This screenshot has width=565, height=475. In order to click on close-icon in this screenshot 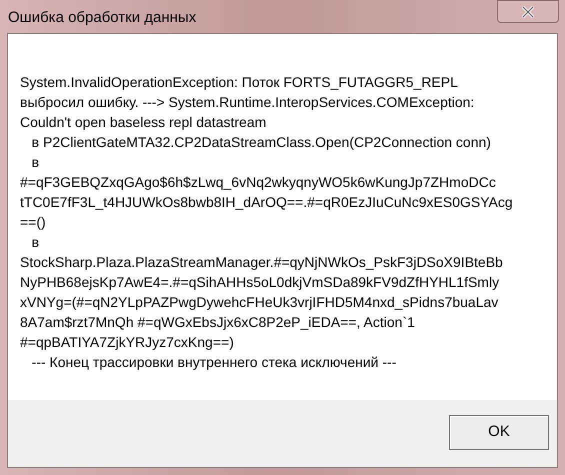, I will do `click(528, 12)`.